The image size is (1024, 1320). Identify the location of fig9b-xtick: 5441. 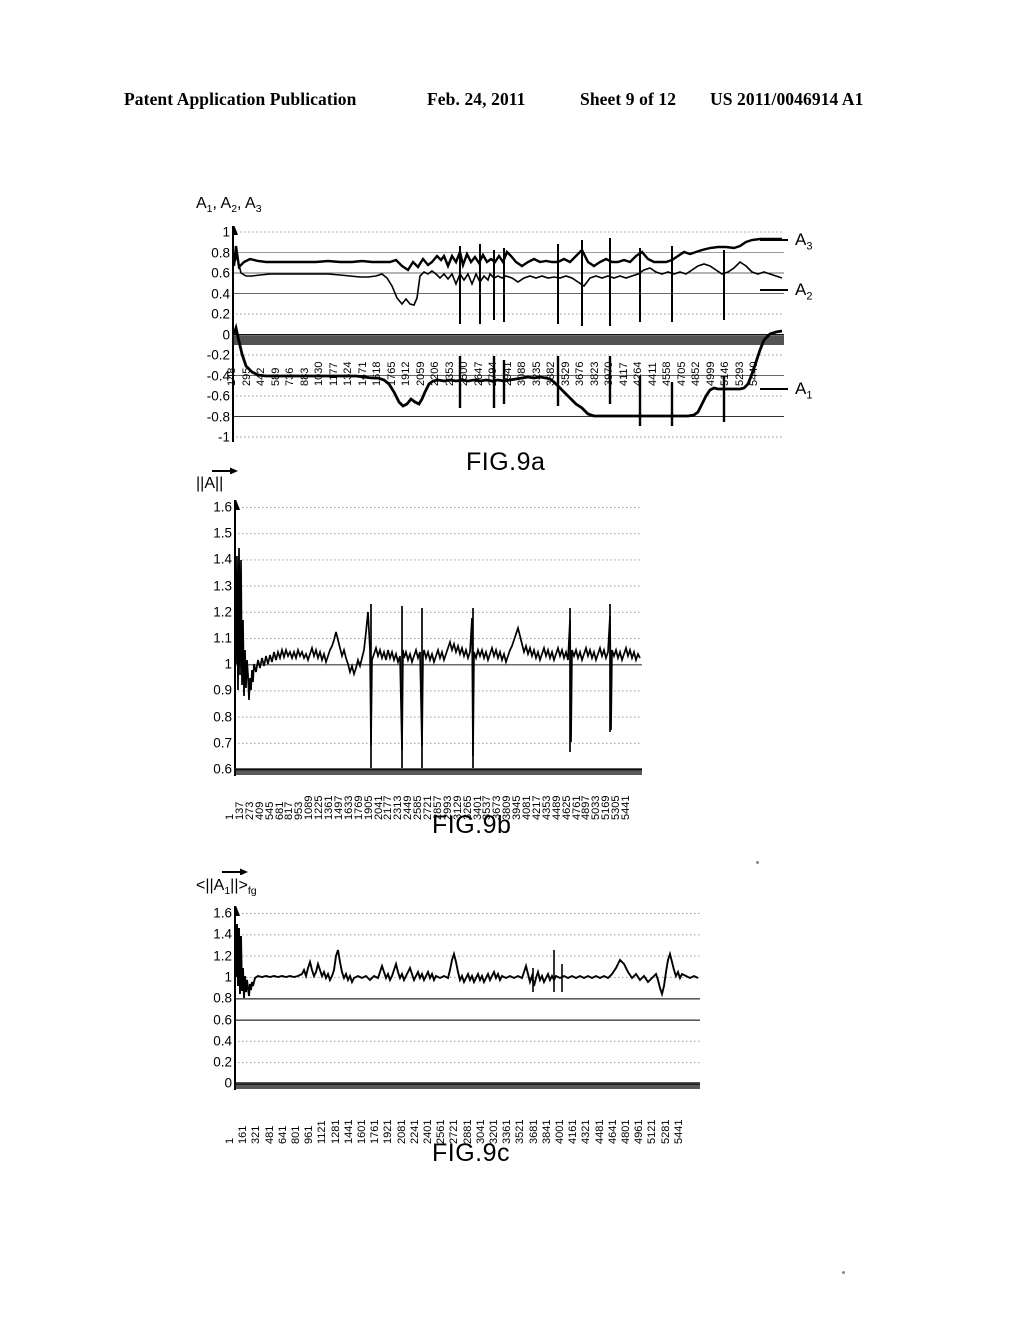
(626, 807).